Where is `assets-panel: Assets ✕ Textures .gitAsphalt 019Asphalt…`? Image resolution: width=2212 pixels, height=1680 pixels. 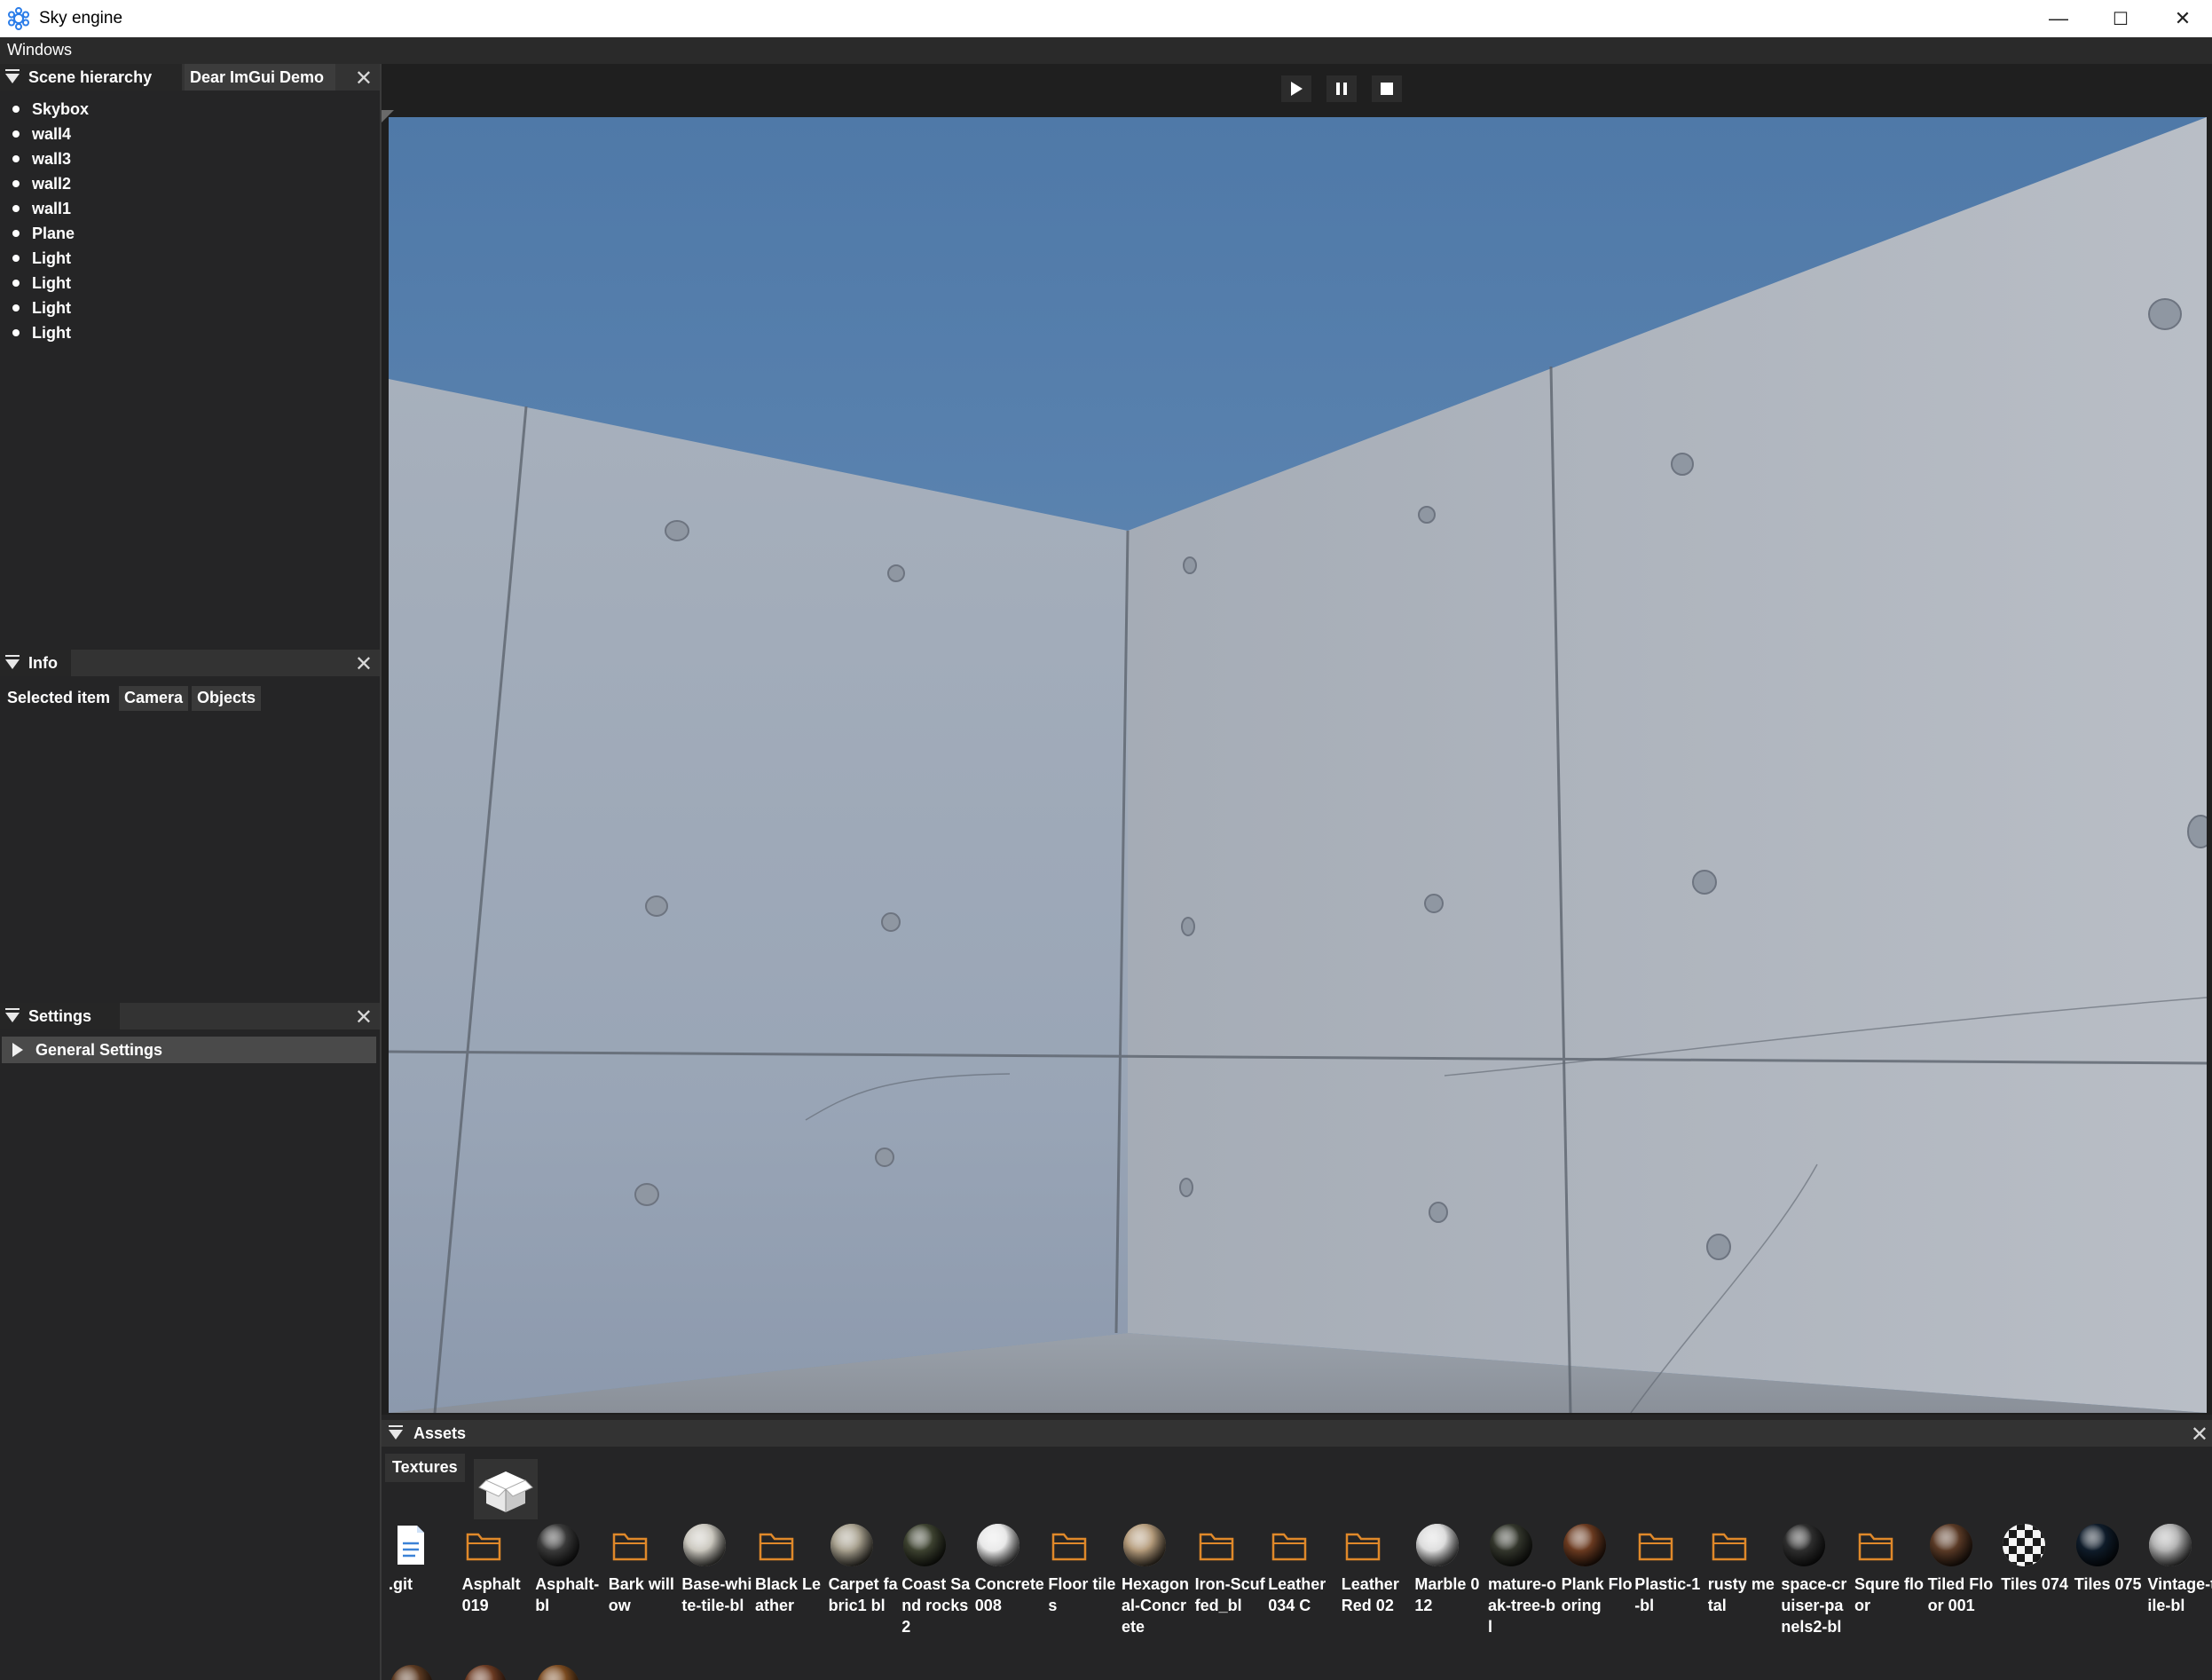 assets-panel: Assets ✕ Textures .gitAsphalt 019Asphalt… is located at coordinates (1297, 1550).